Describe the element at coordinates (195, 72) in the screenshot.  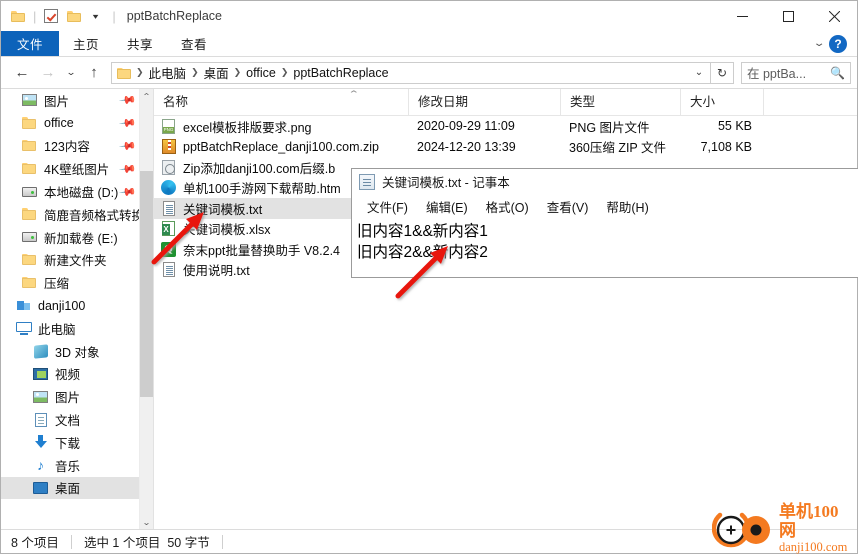
I see `breadcrumb-sep-1: ❯` at that location.